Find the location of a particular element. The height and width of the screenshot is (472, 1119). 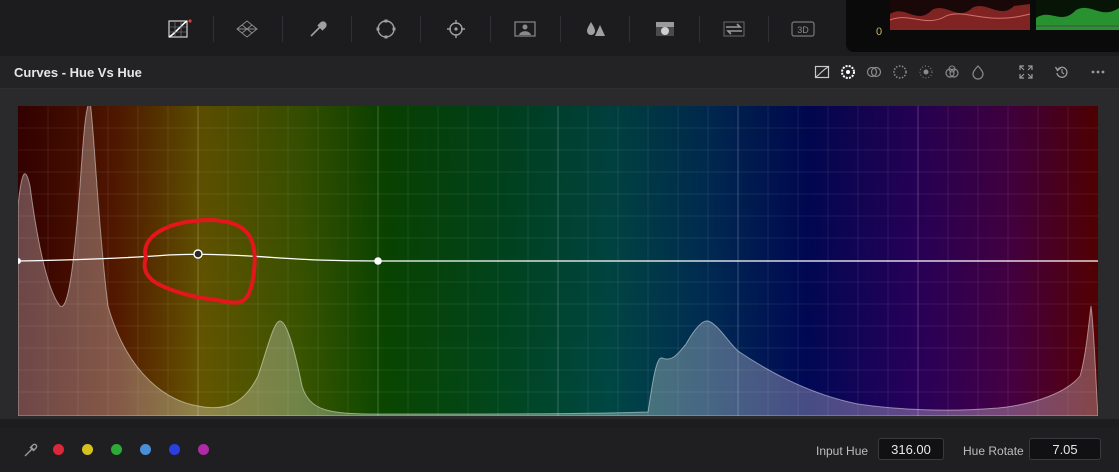

3d-icon: 3D is located at coordinates (803, 29).